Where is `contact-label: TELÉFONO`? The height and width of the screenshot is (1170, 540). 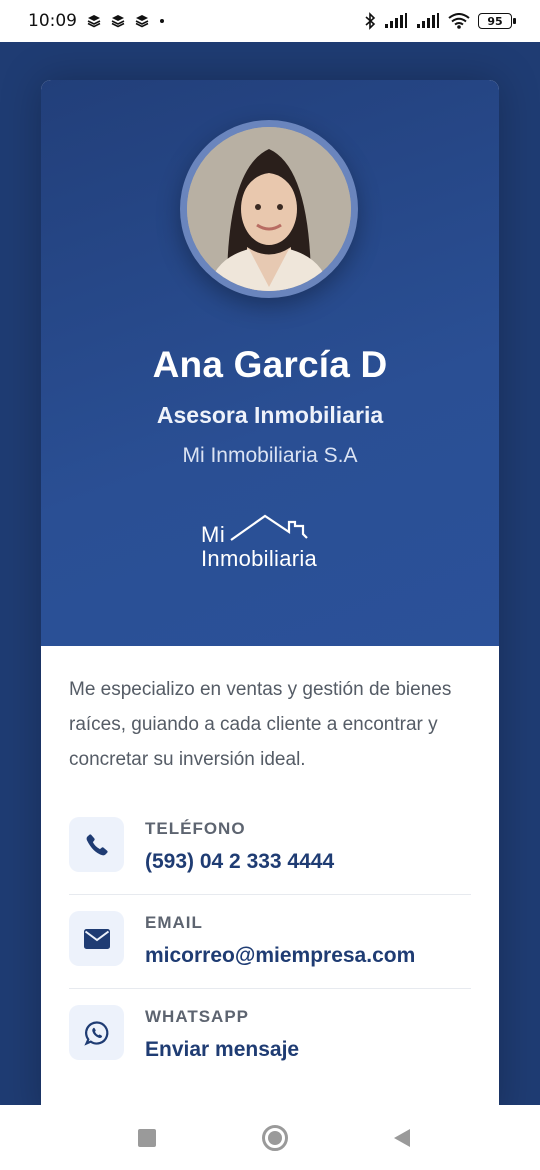 contact-label: TELÉFONO is located at coordinates (195, 828).